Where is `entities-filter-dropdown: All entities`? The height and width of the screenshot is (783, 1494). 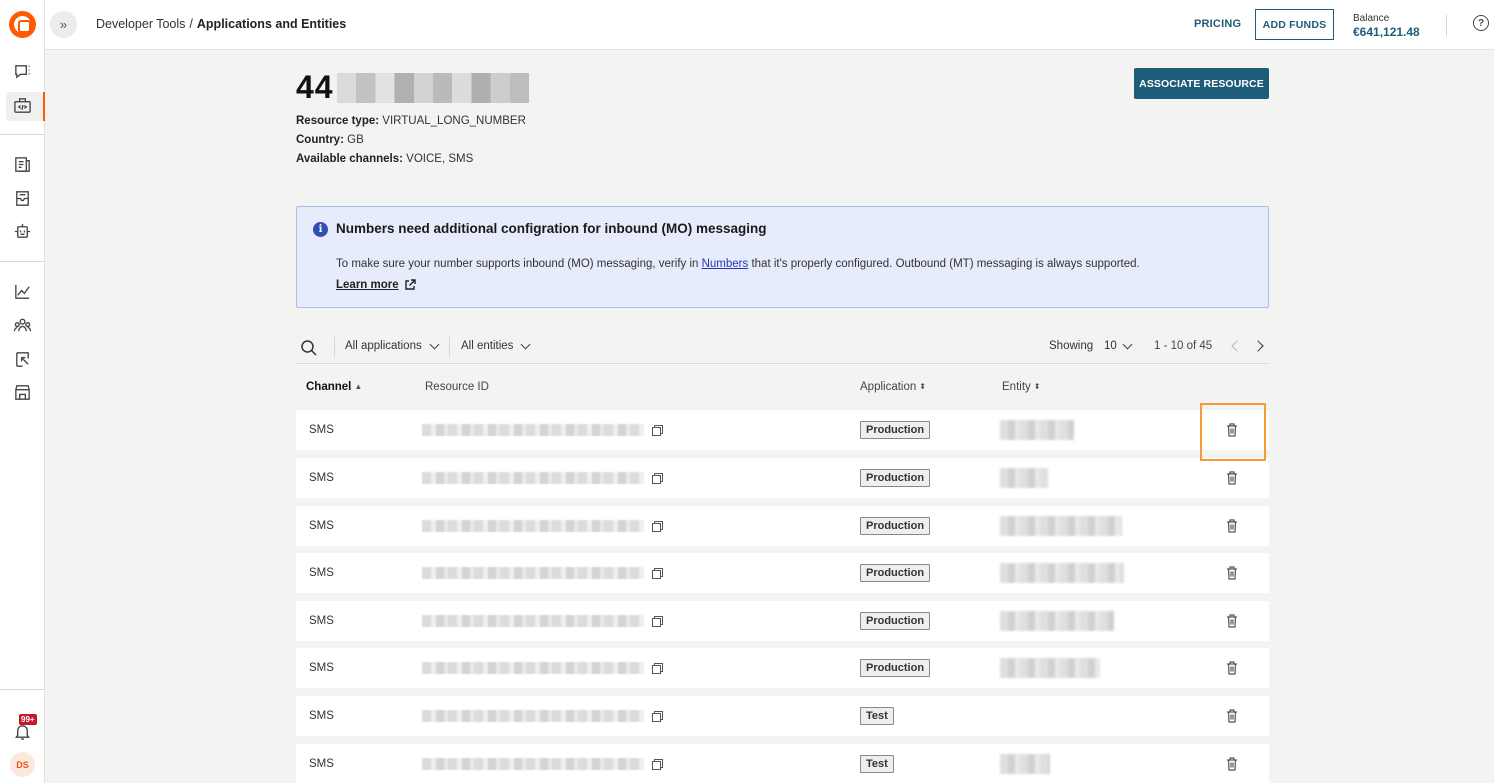
entities-filter-dropdown: All entities is located at coordinates (496, 345).